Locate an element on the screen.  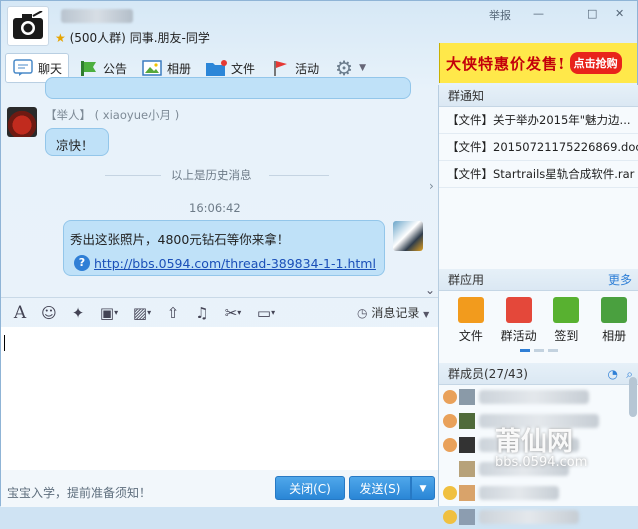
maximize-icon: □ is located at coordinates (592, 13).